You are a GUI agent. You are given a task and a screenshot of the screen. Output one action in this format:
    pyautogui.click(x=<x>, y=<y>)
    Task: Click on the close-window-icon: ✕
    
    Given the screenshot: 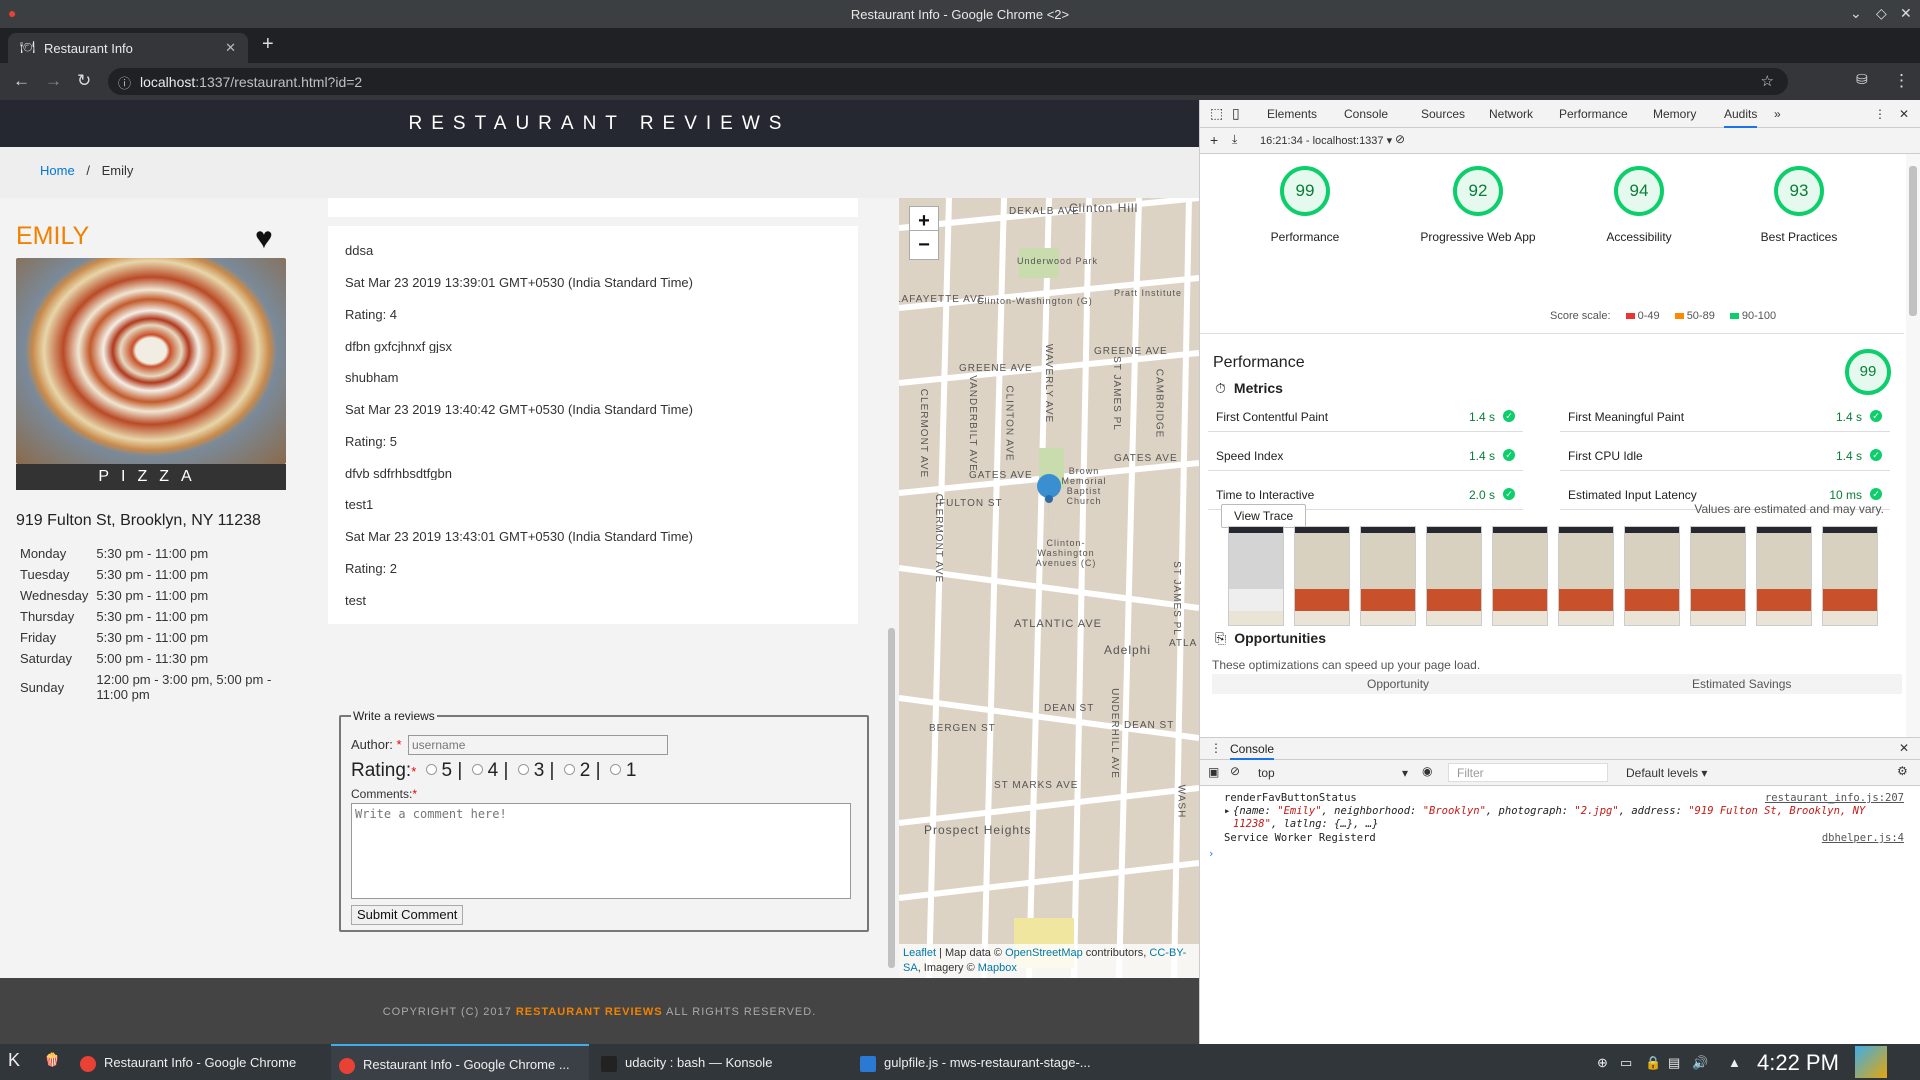 What is the action you would take?
    pyautogui.click(x=1906, y=13)
    